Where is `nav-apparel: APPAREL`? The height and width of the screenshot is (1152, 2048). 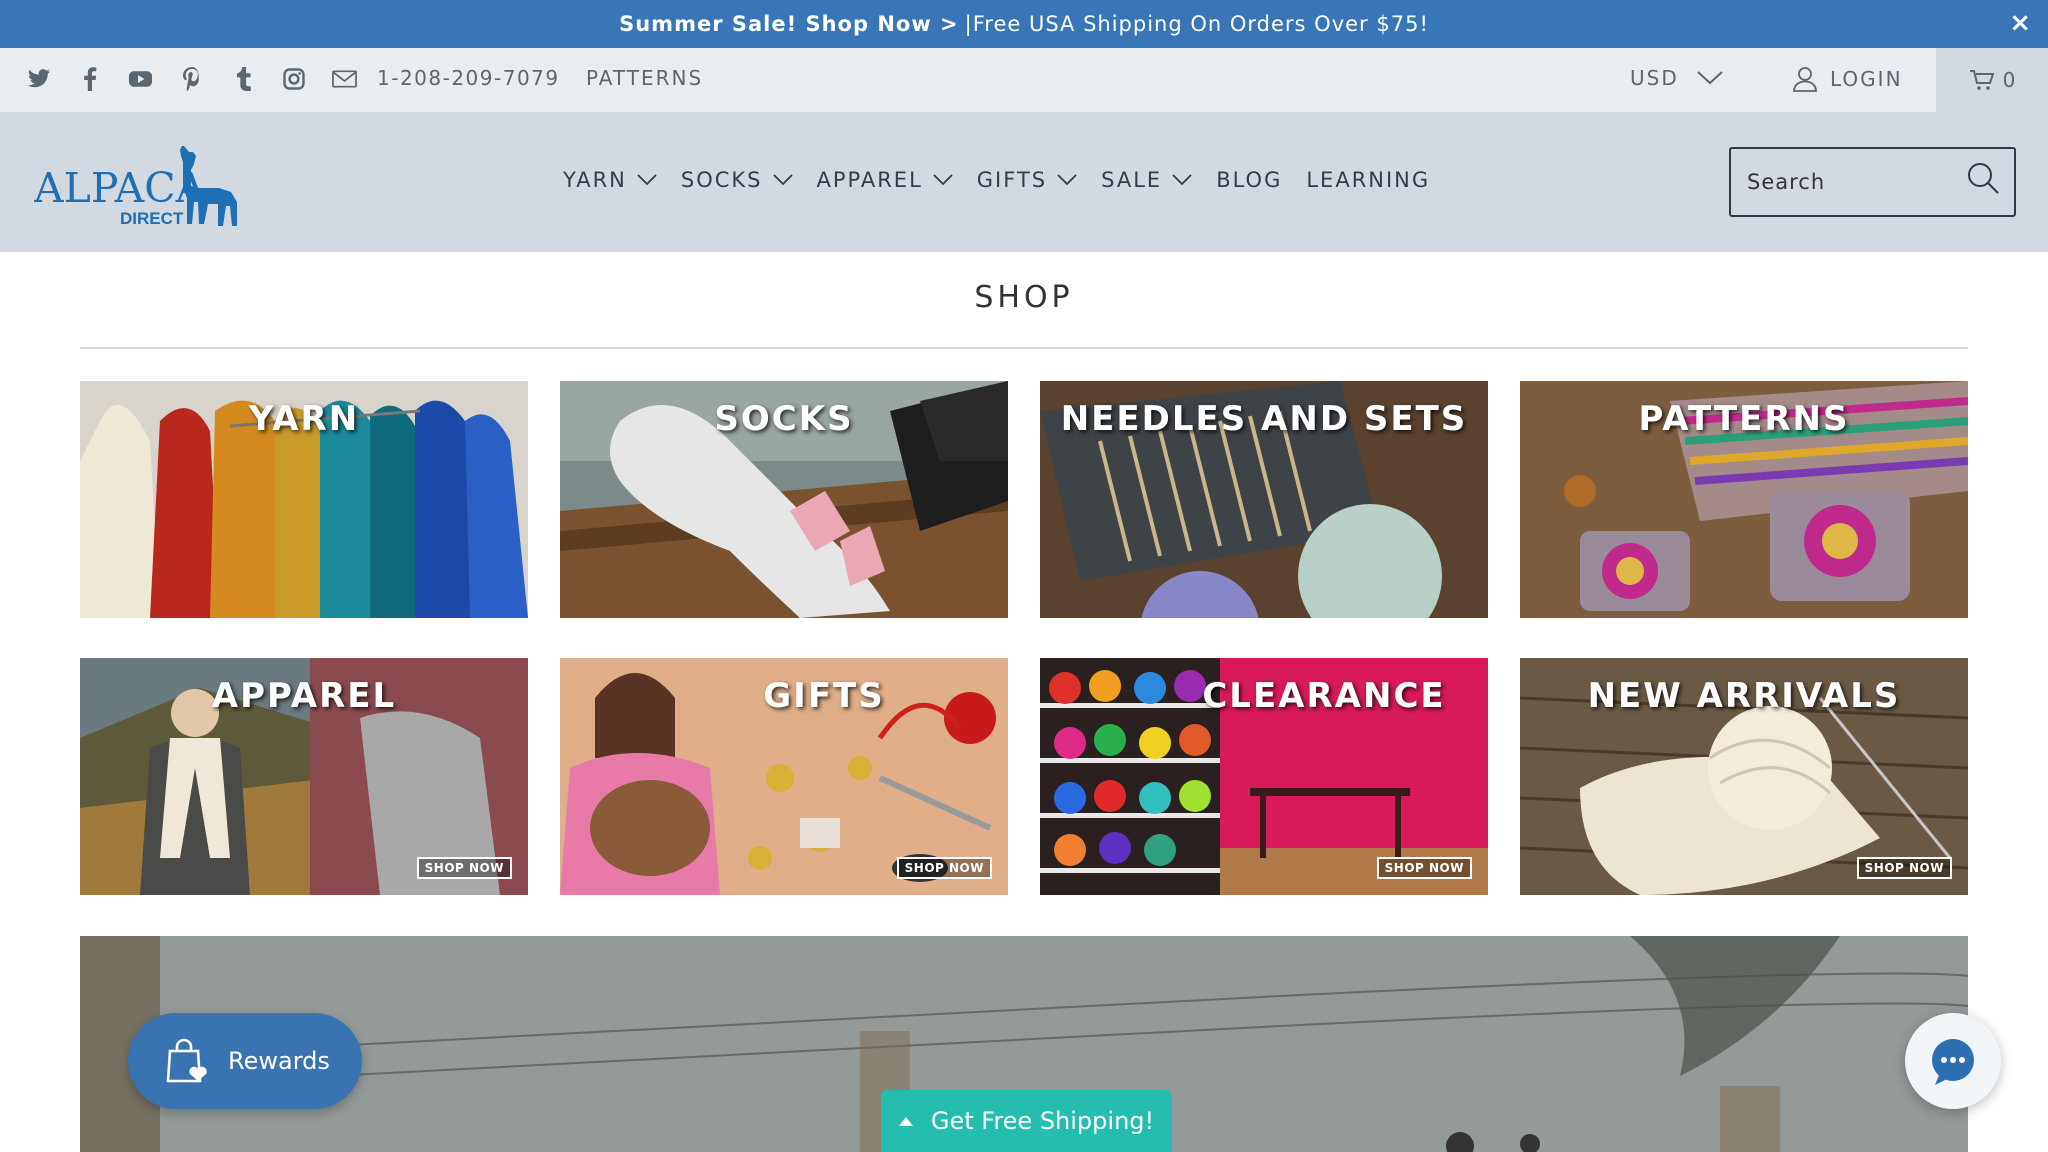 nav-apparel: APPAREL is located at coordinates (885, 180).